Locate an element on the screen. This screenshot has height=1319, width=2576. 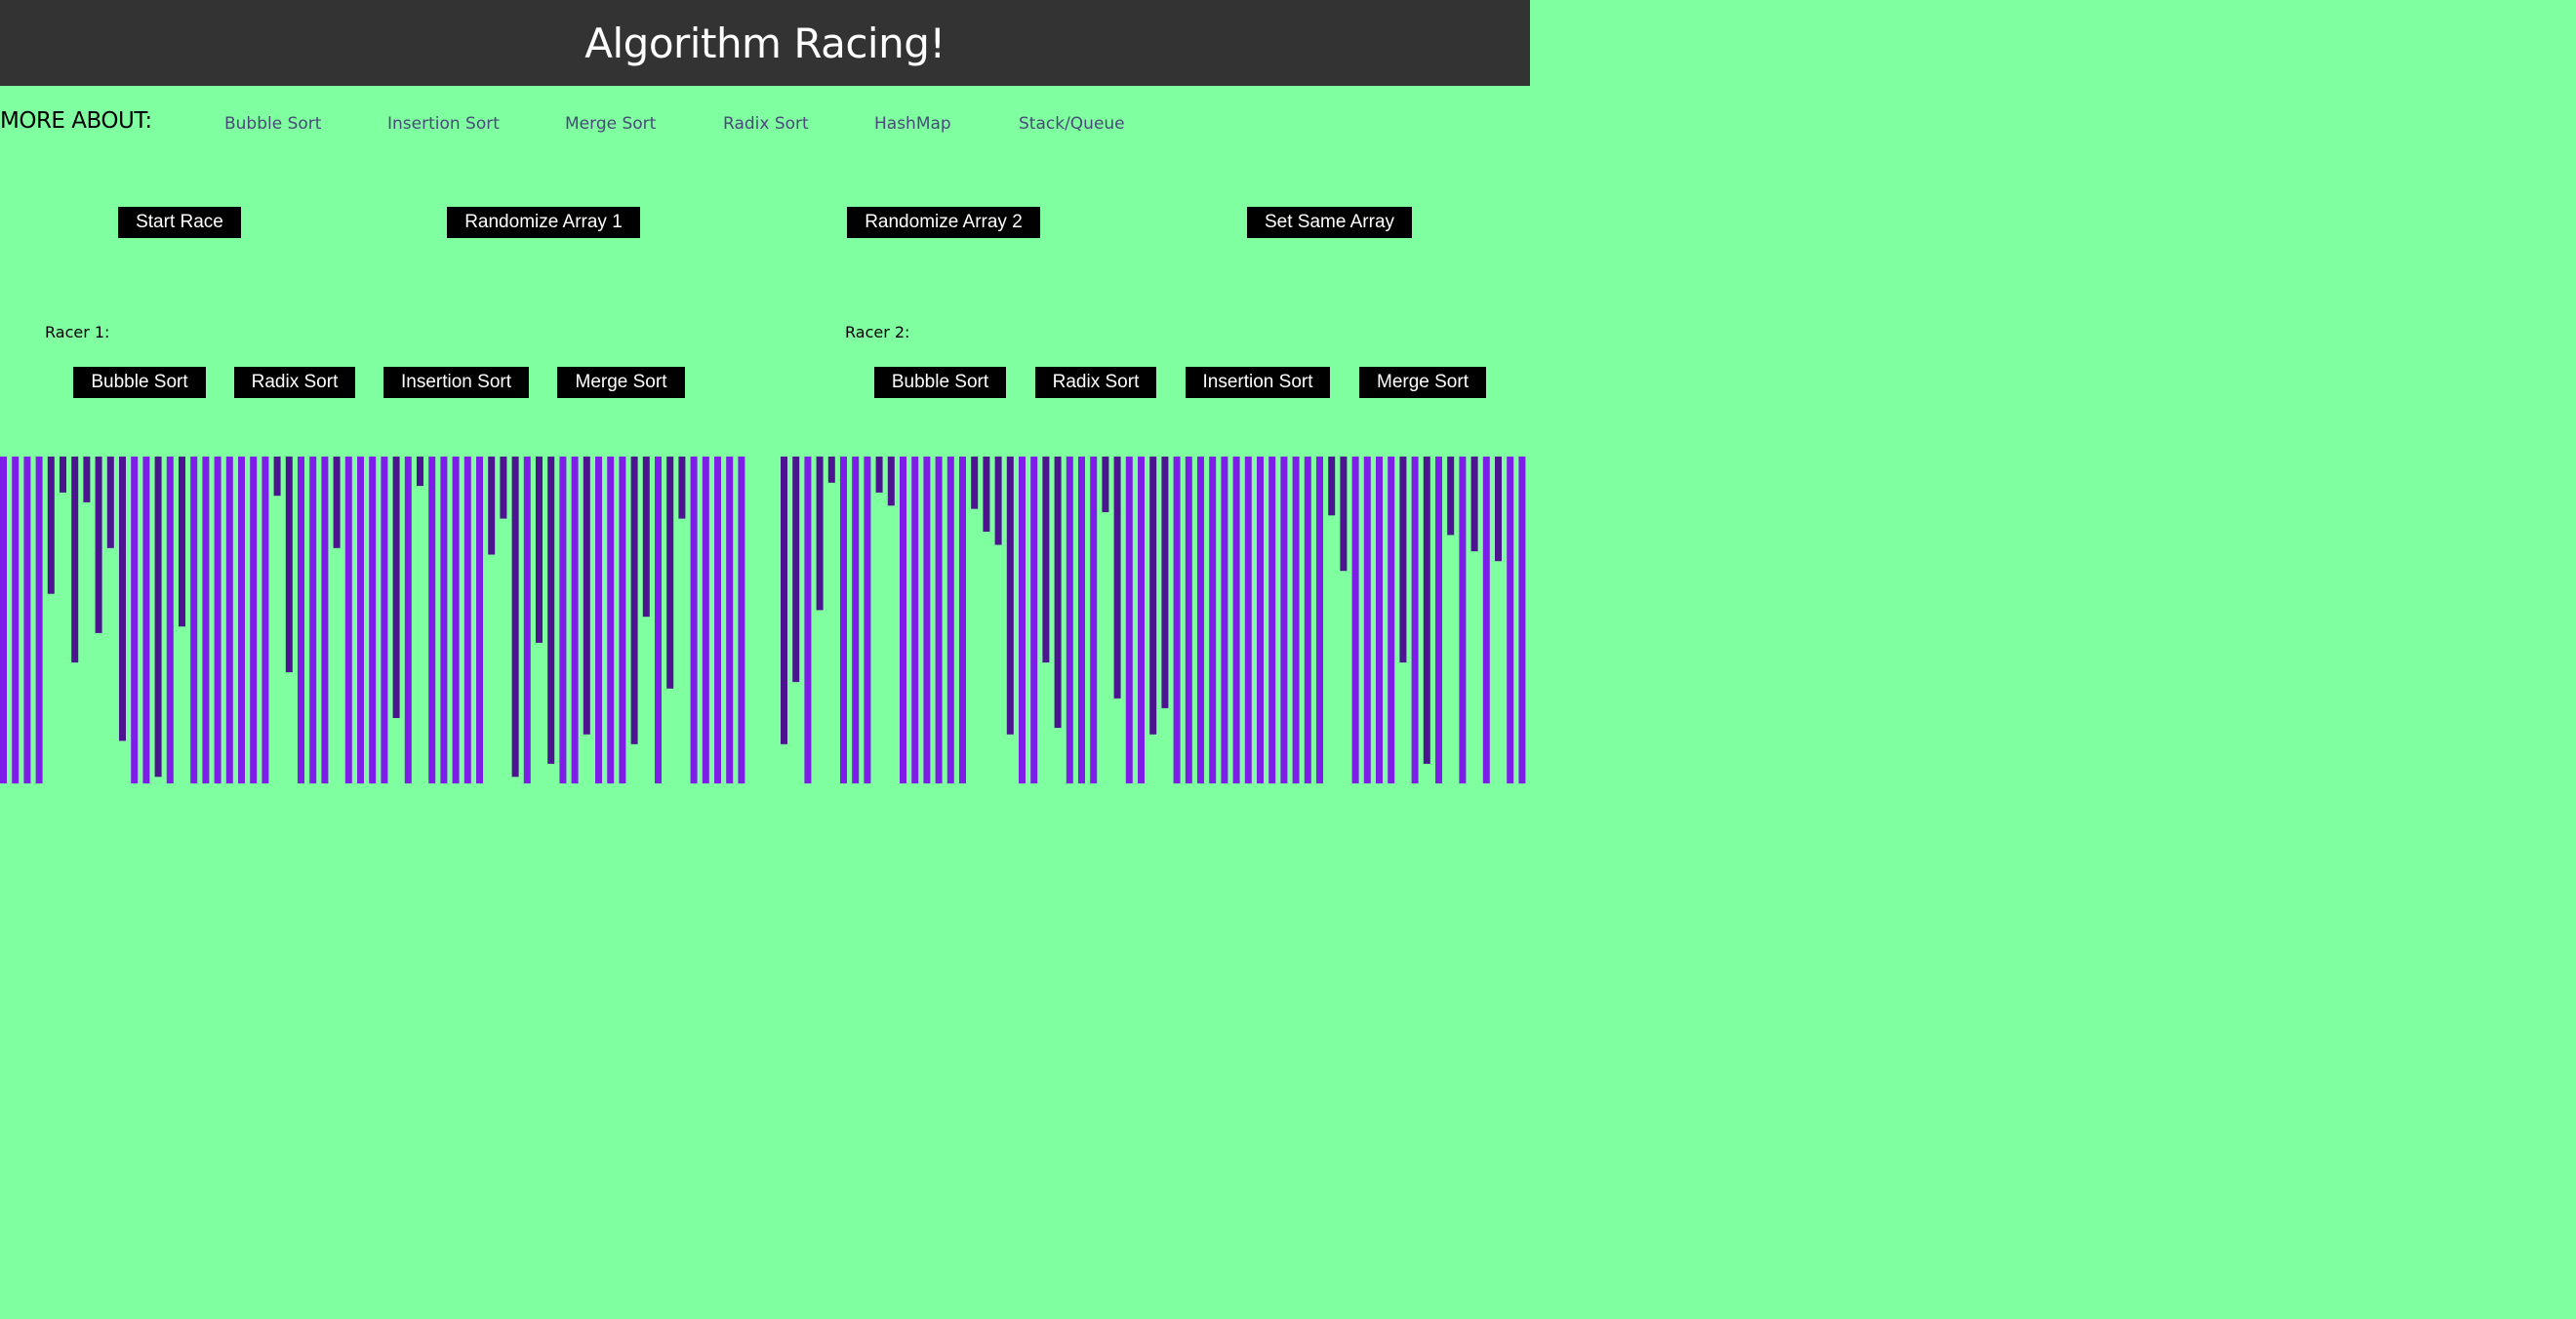
set-same-array-button: Set Same Array is located at coordinates (1329, 222).